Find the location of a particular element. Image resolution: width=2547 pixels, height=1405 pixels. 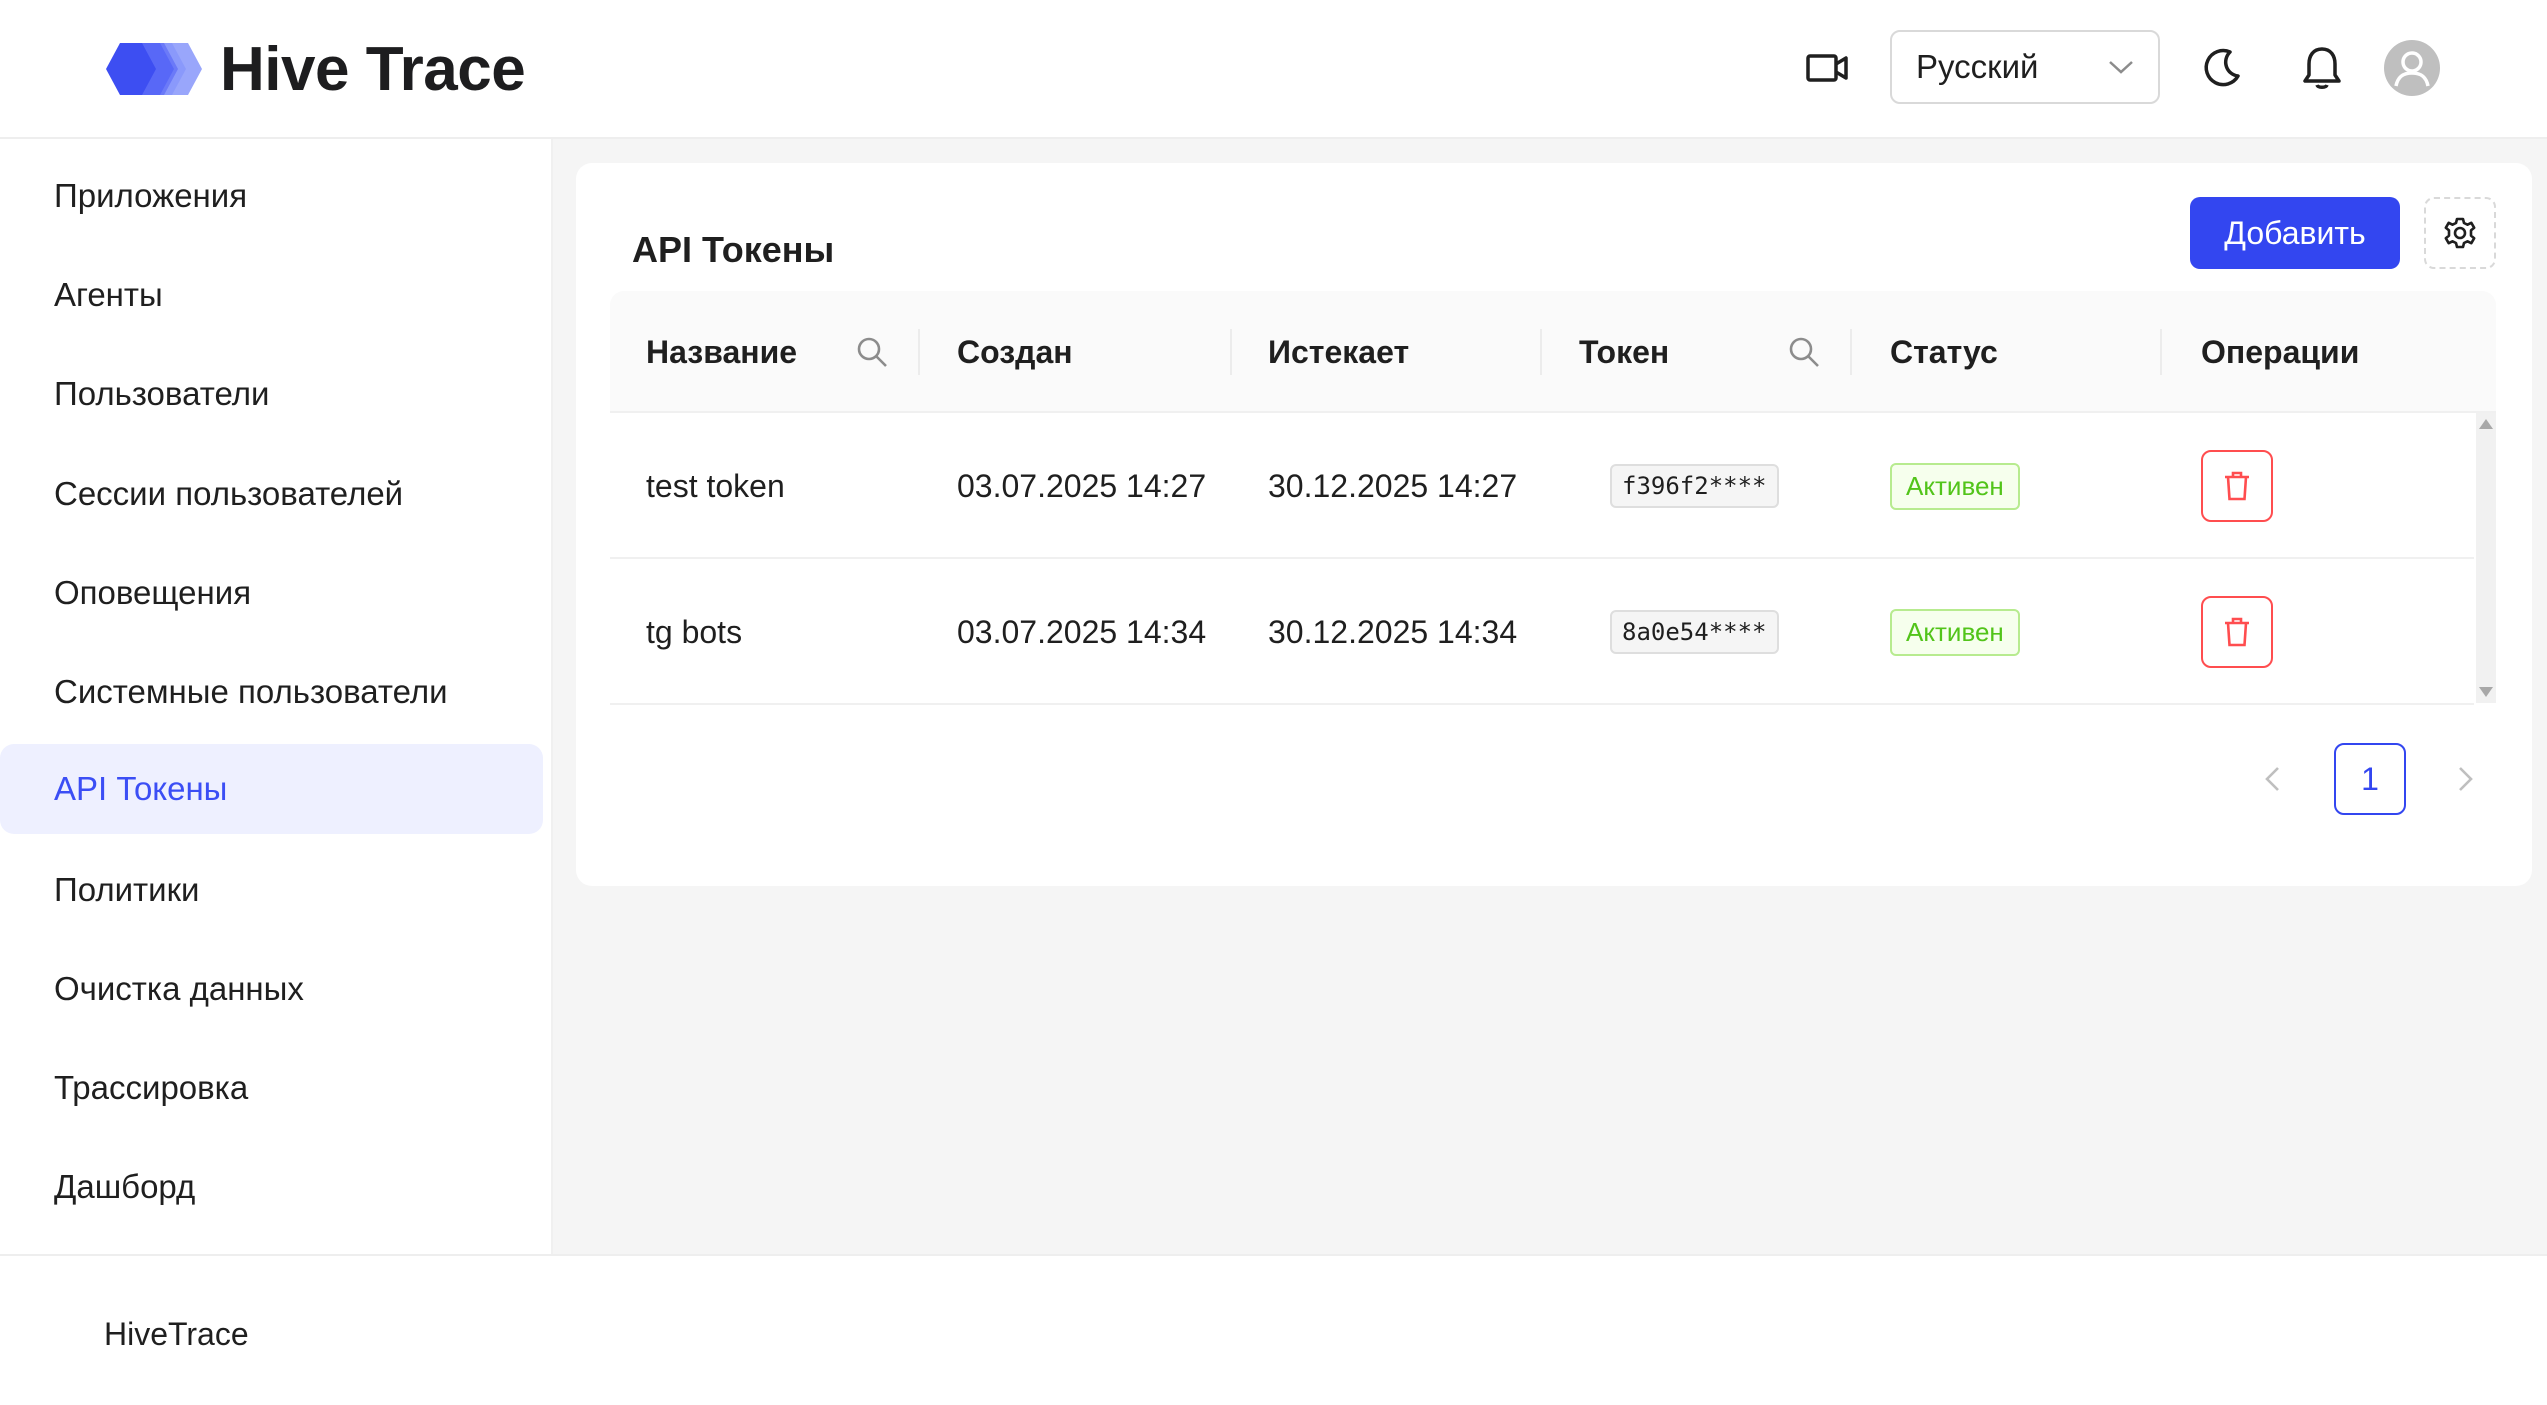

footer: HiveTrace is located at coordinates (1273, 1329).